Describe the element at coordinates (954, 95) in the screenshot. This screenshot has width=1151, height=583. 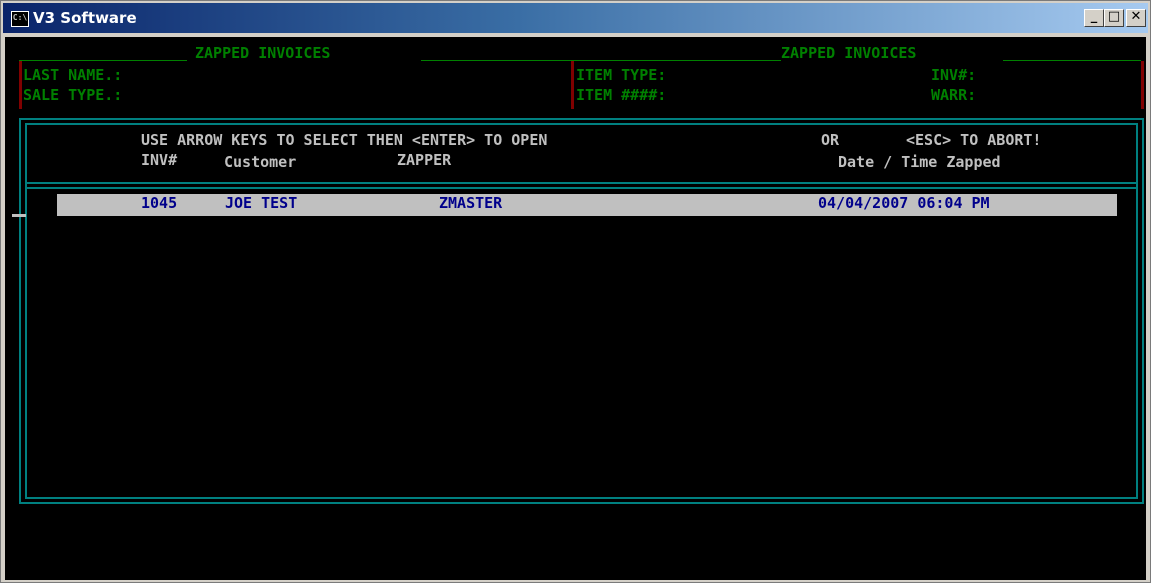
I see `warr-label: WARR:` at that location.